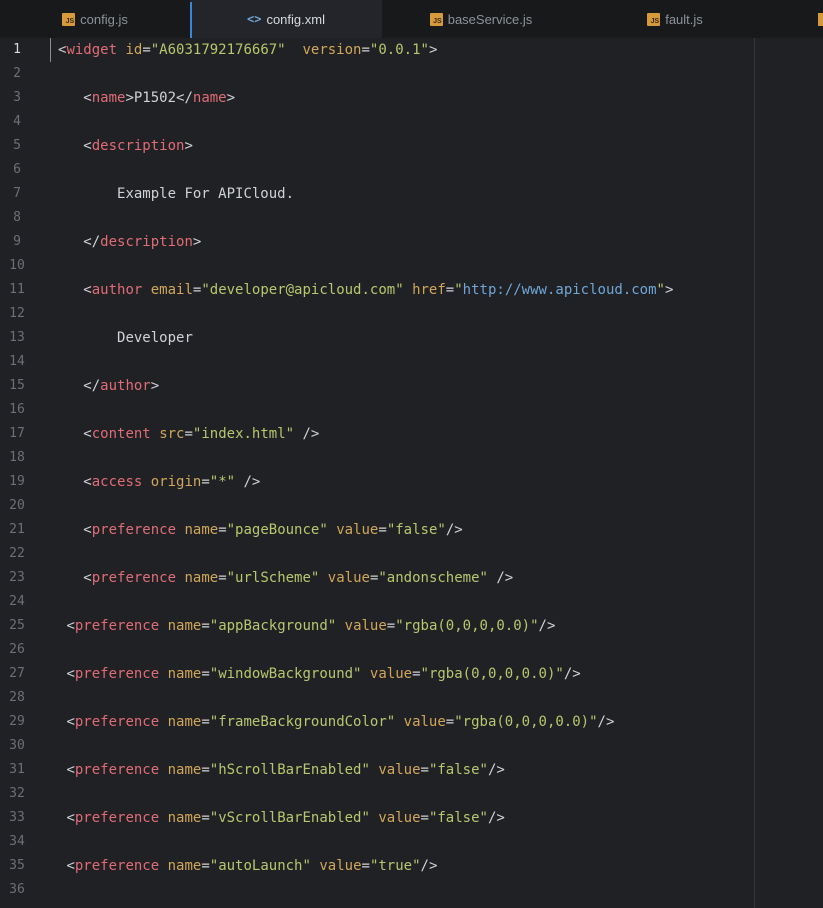 The image size is (823, 908). What do you see at coordinates (411, 242) in the screenshot?
I see `code-line: 9 </description>` at bounding box center [411, 242].